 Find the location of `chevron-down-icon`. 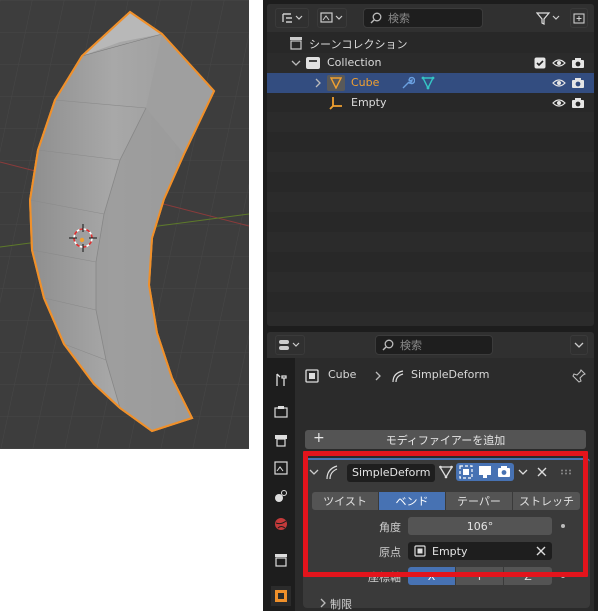

chevron-down-icon is located at coordinates (579, 345).